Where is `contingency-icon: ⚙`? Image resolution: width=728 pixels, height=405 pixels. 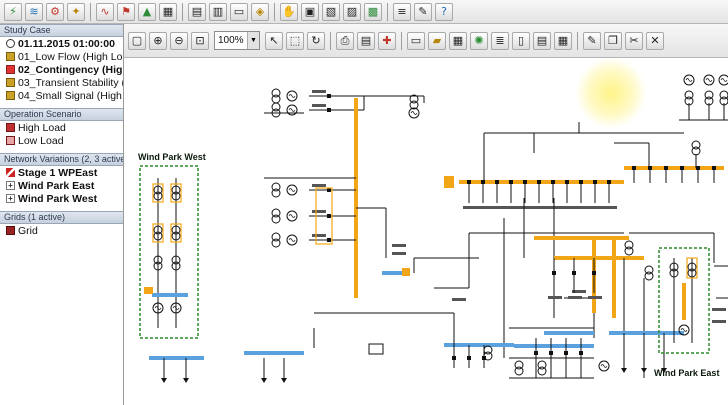 contingency-icon: ⚙ is located at coordinates (55, 11).